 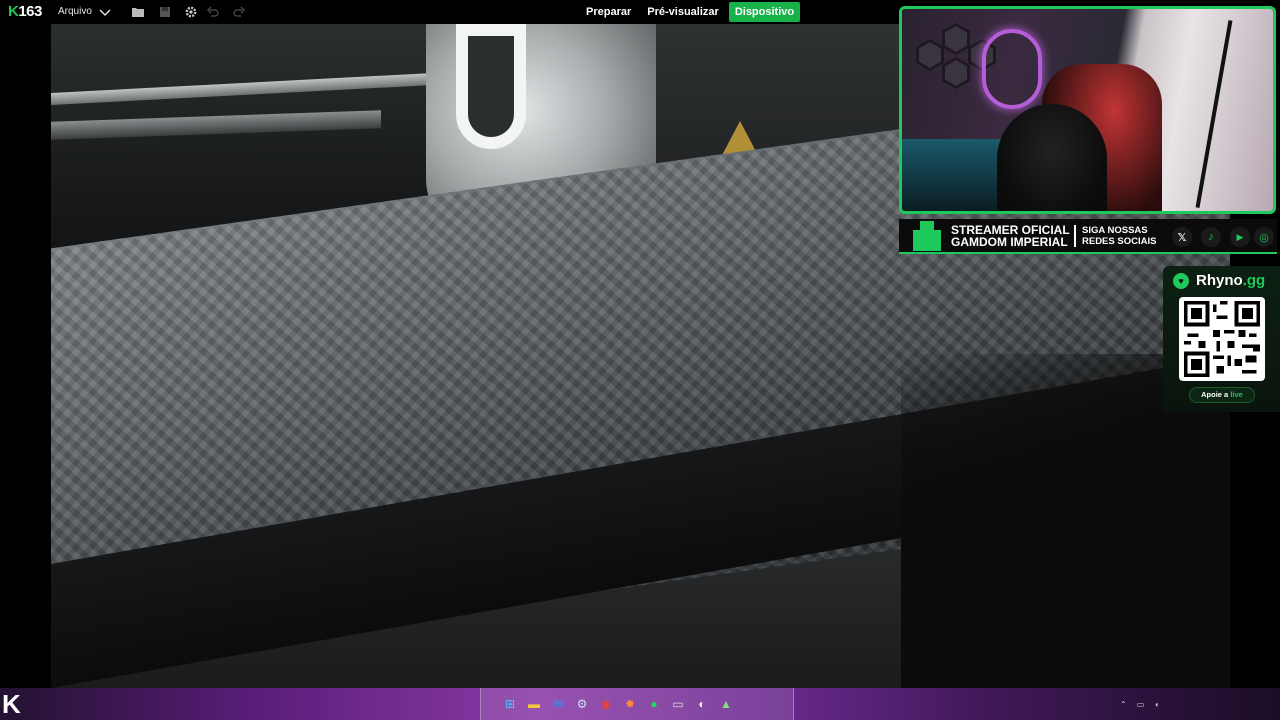 I want to click on banner-follow-line2: REDES SOCIAIS, so click(x=1119, y=241).